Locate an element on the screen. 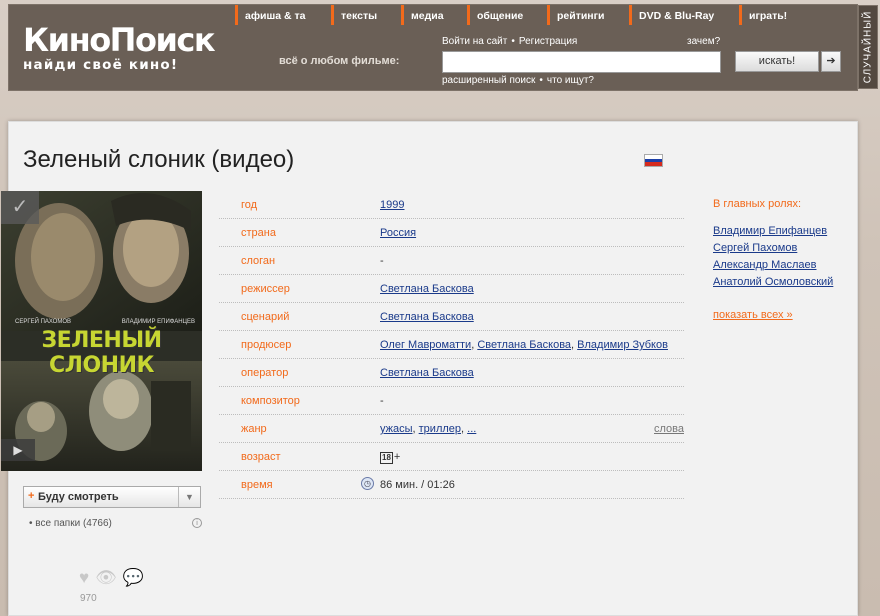 Image resolution: width=880 pixels, height=616 pixels. info-value: 18 + is located at coordinates (390, 457).